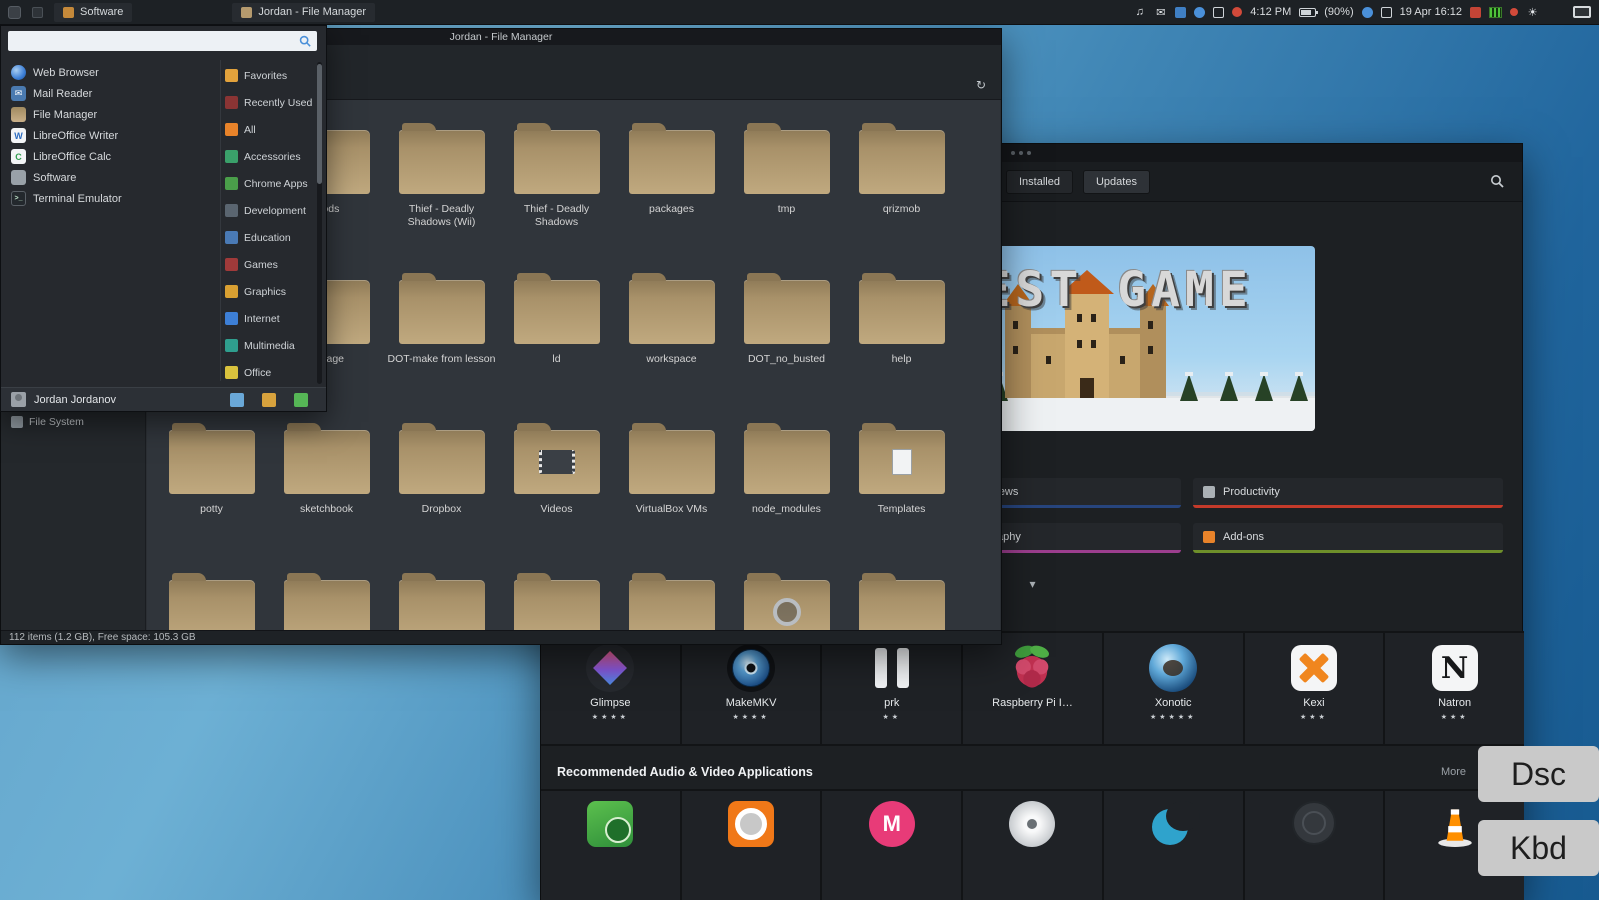  What do you see at coordinates (981, 85) in the screenshot?
I see `reload-icon` at bounding box center [981, 85].